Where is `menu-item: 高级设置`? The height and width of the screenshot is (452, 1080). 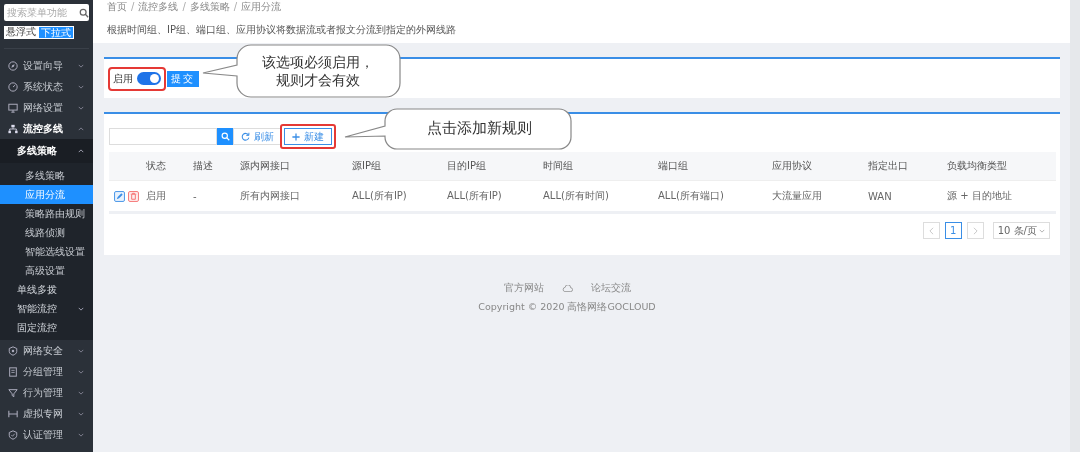 menu-item: 高级设置 is located at coordinates (46, 270).